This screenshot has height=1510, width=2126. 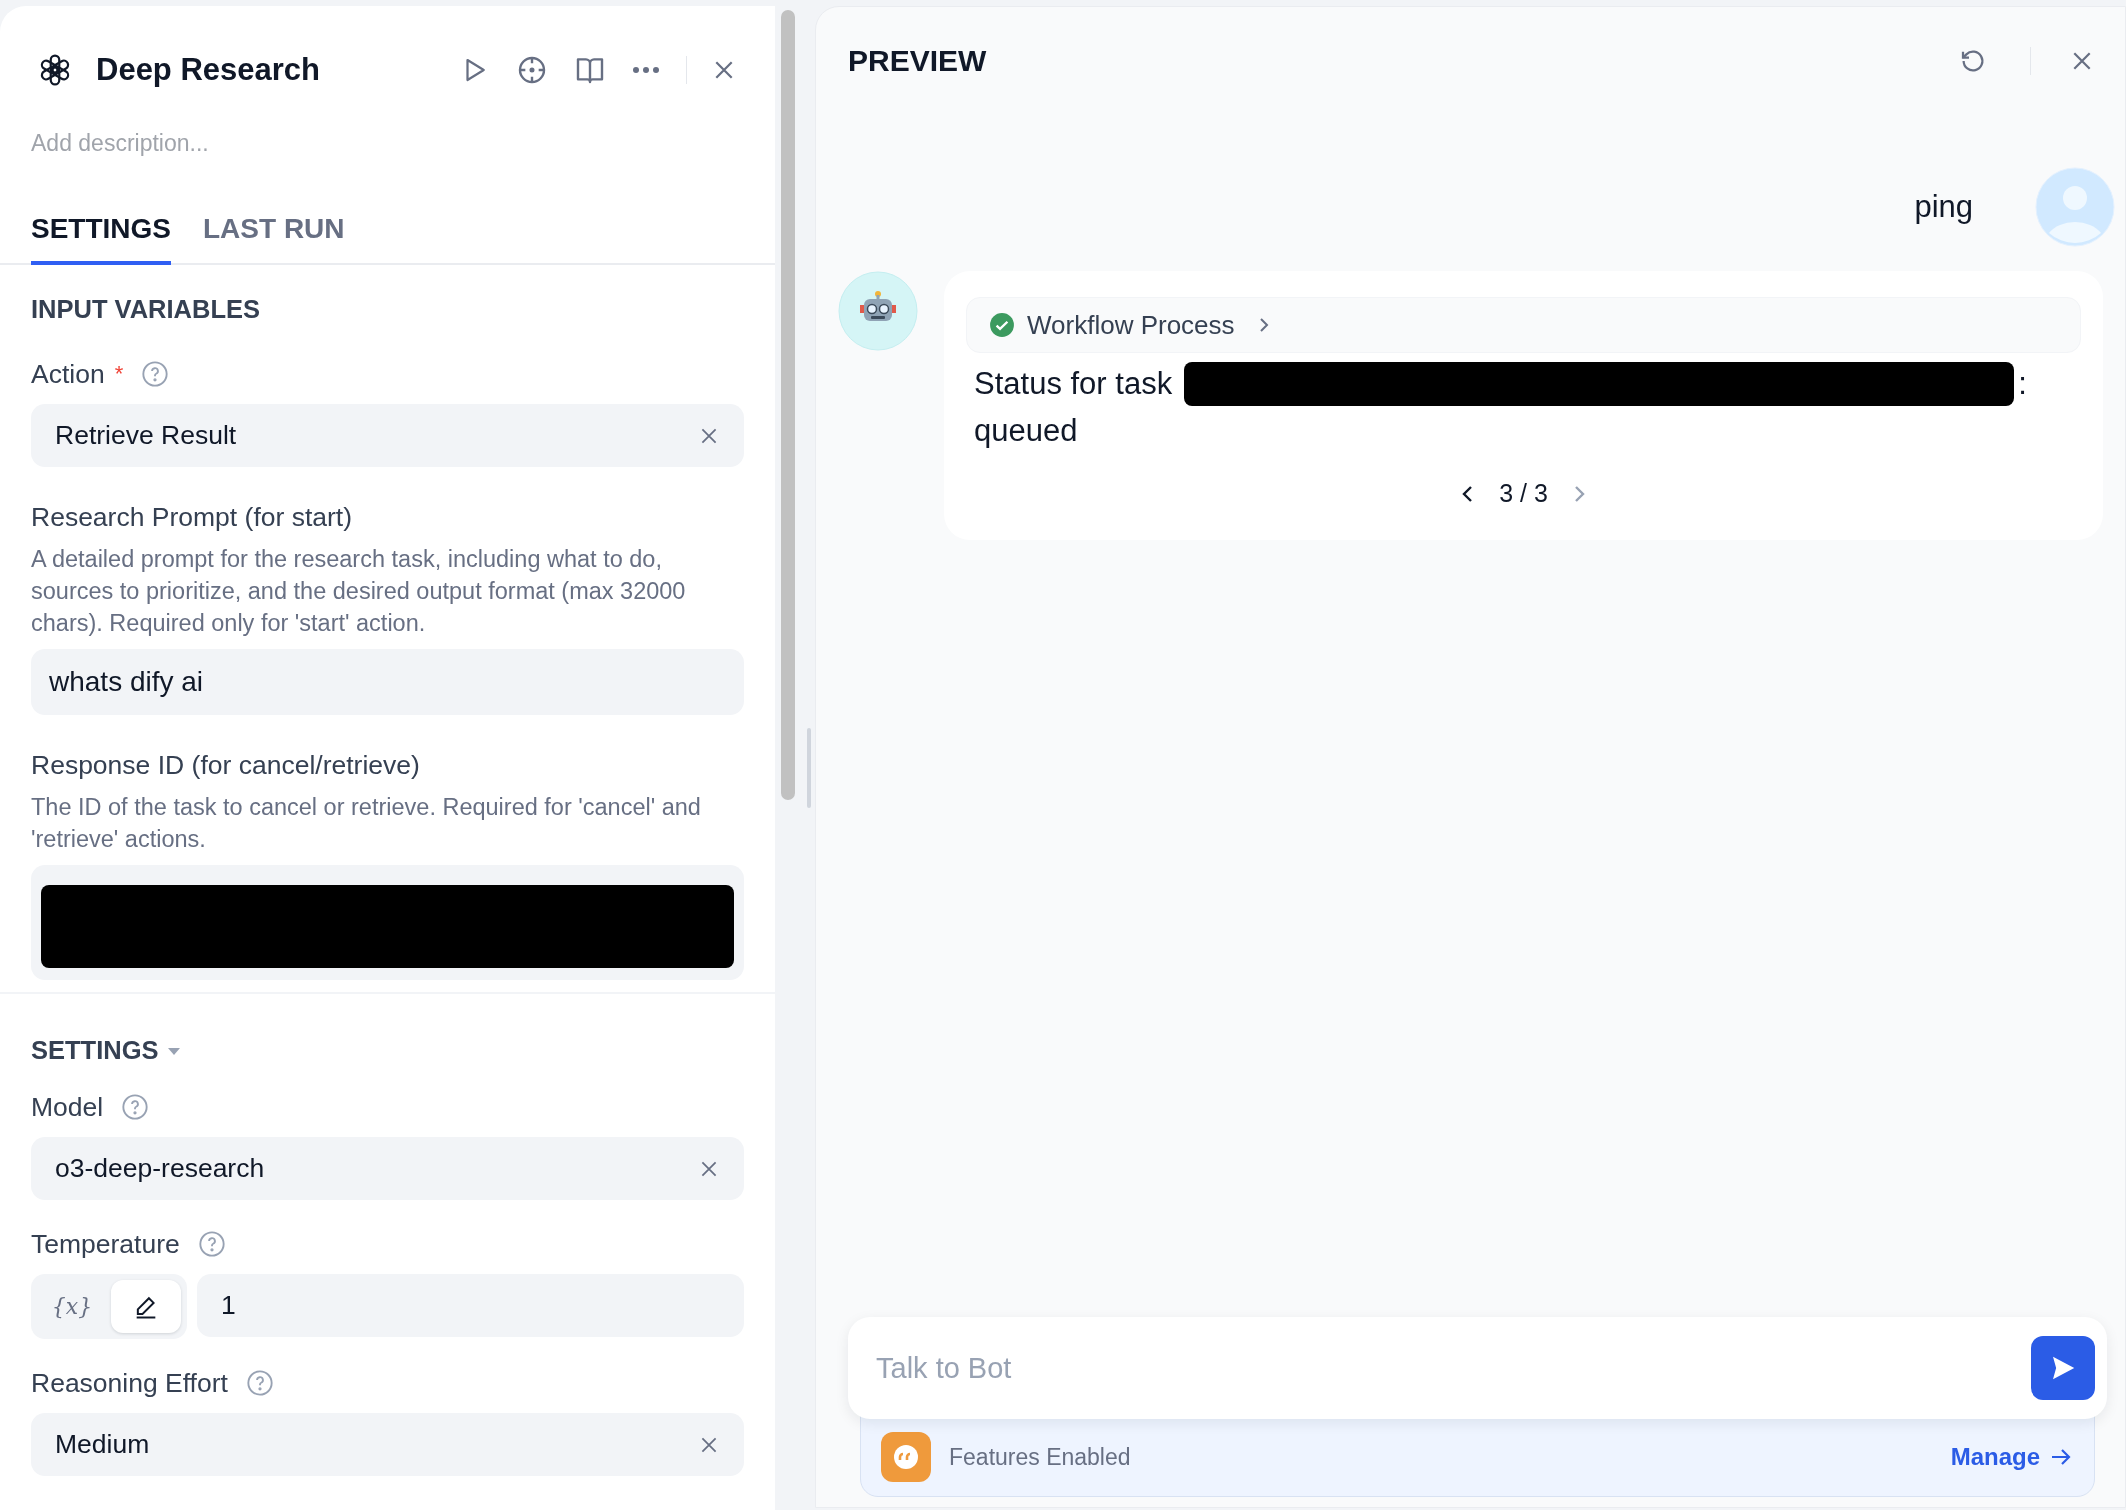 I want to click on field-label: Action, so click(x=68, y=374).